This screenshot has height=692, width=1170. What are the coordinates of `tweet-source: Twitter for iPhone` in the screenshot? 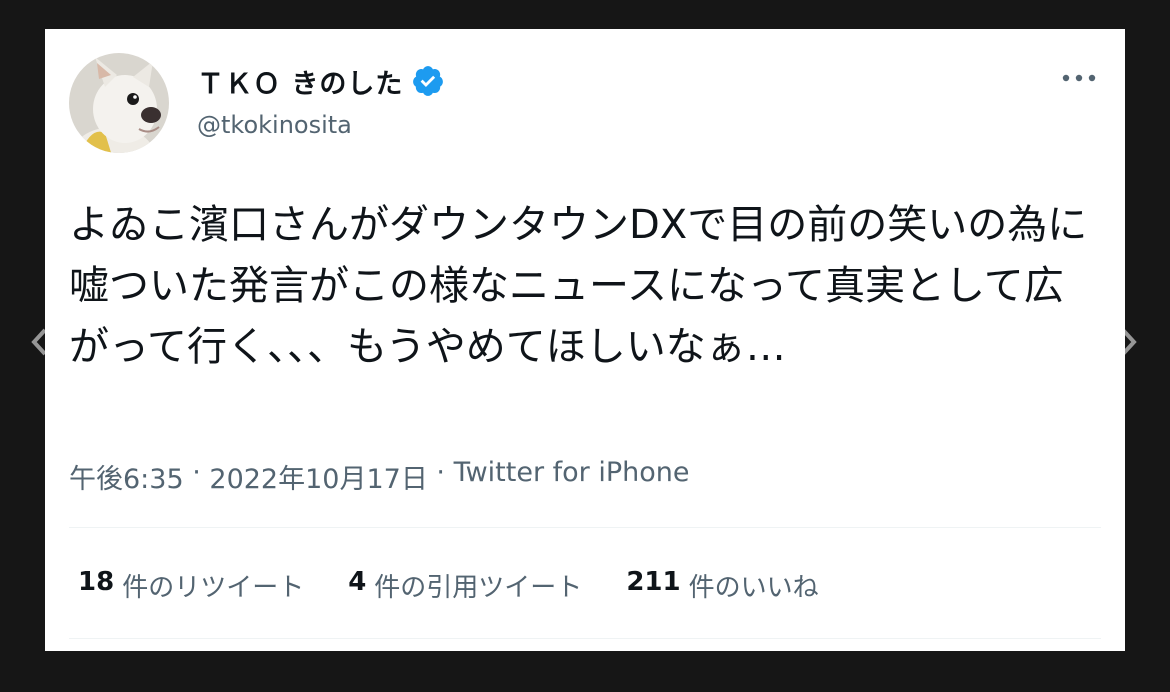 It's located at (572, 476).